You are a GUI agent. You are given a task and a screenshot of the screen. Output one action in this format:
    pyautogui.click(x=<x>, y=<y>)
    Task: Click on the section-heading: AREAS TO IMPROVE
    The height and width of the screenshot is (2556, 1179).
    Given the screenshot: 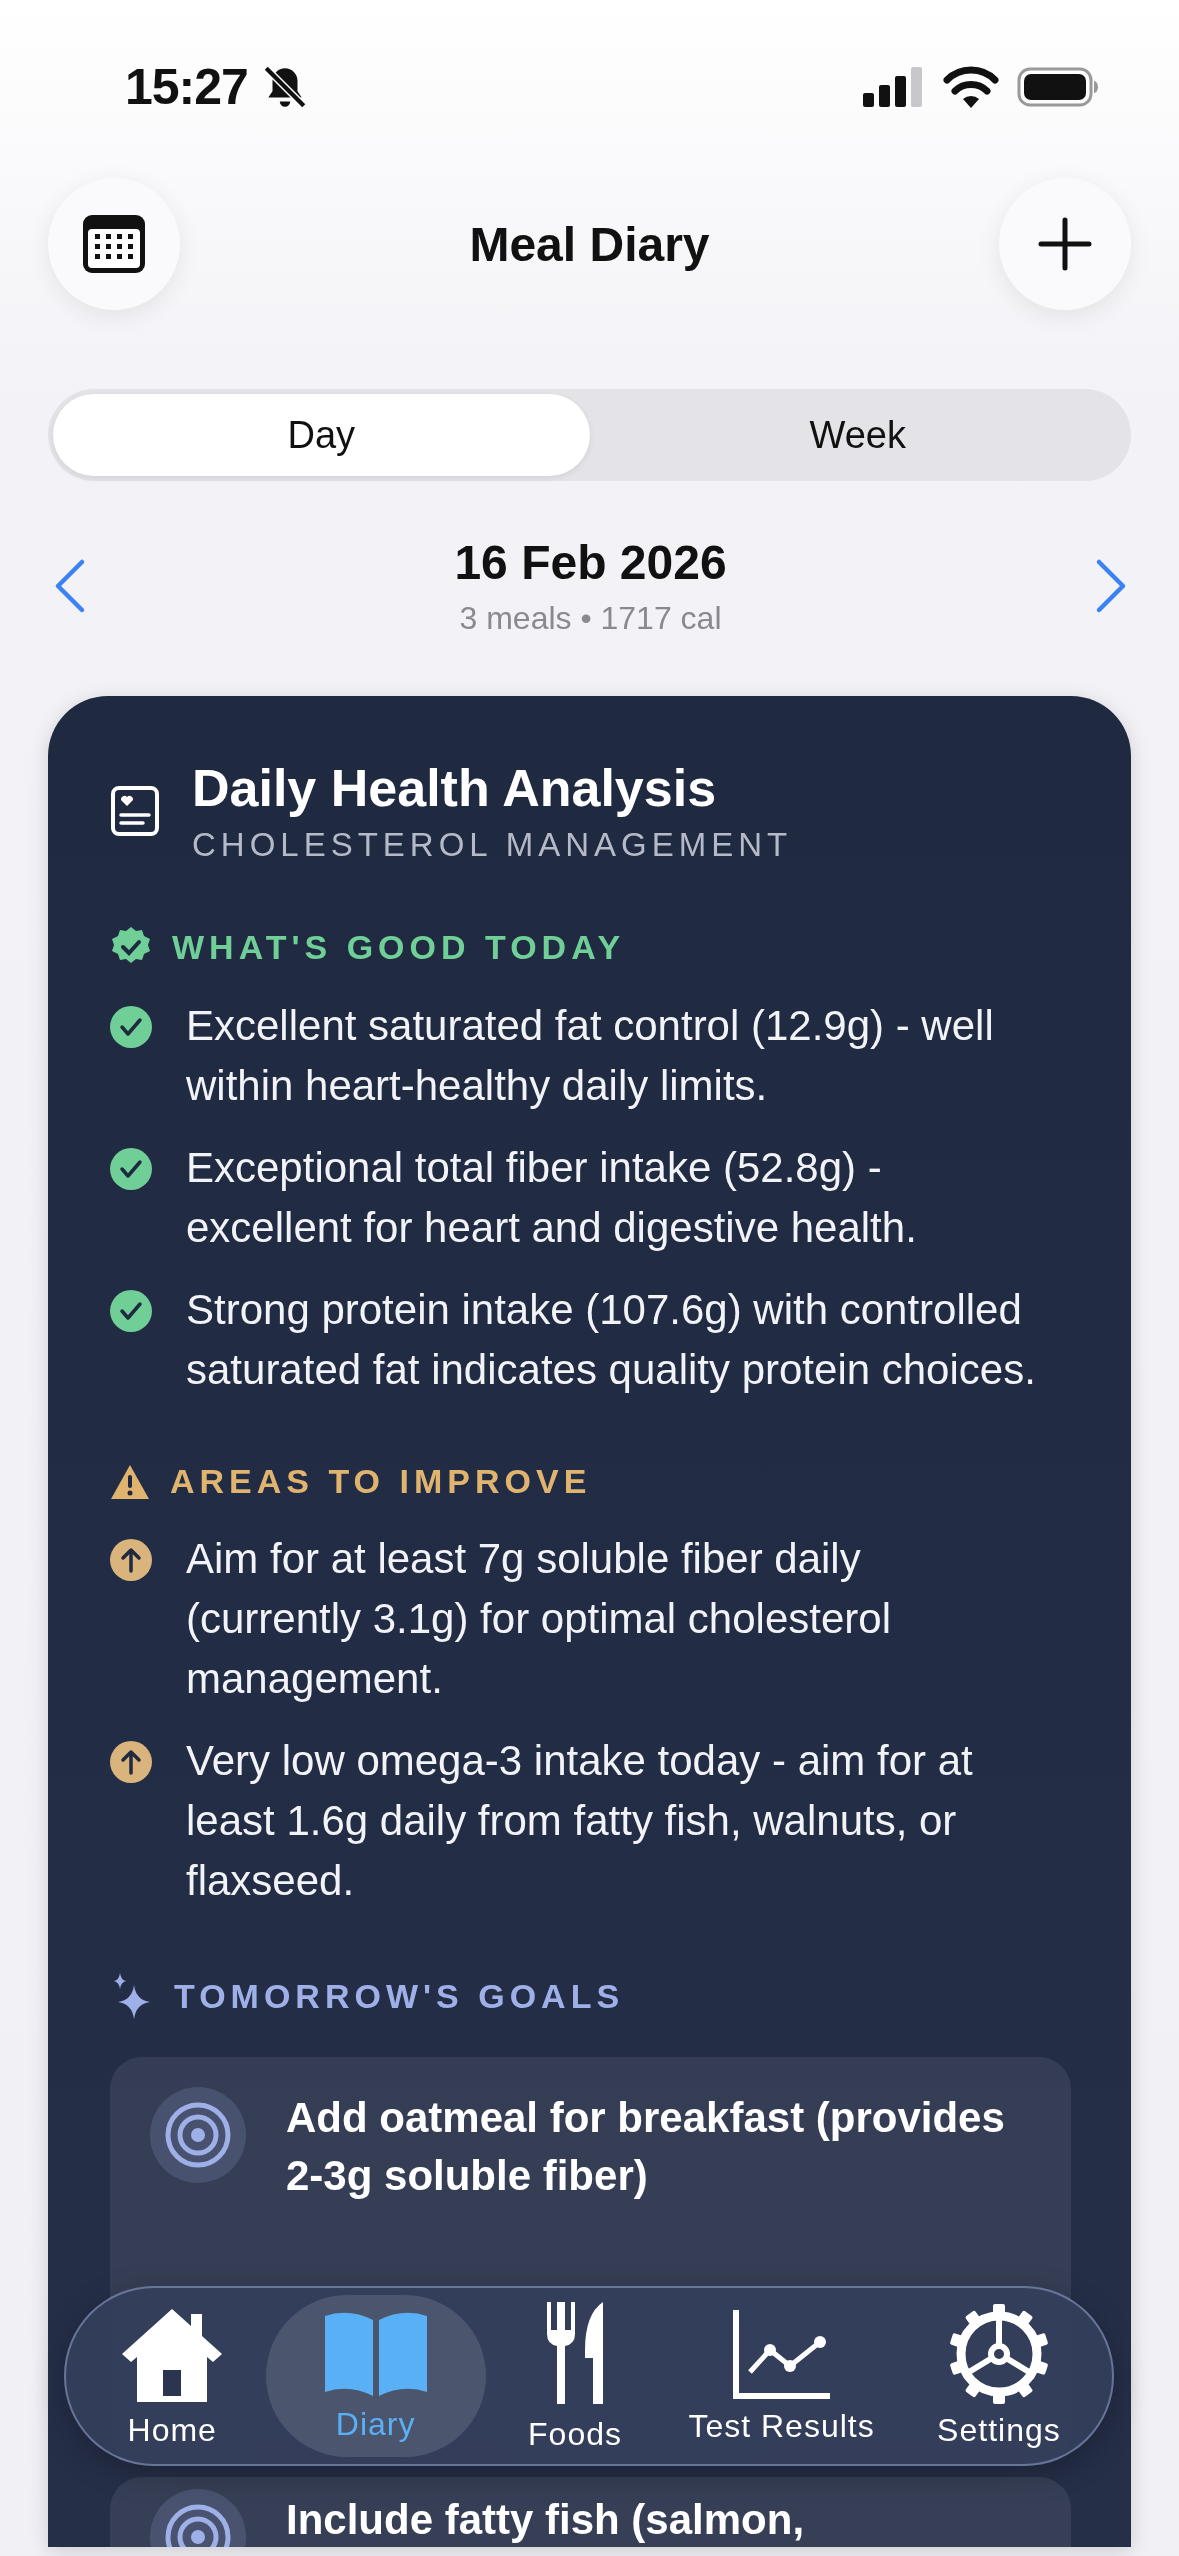 What is the action you would take?
    pyautogui.click(x=381, y=1481)
    